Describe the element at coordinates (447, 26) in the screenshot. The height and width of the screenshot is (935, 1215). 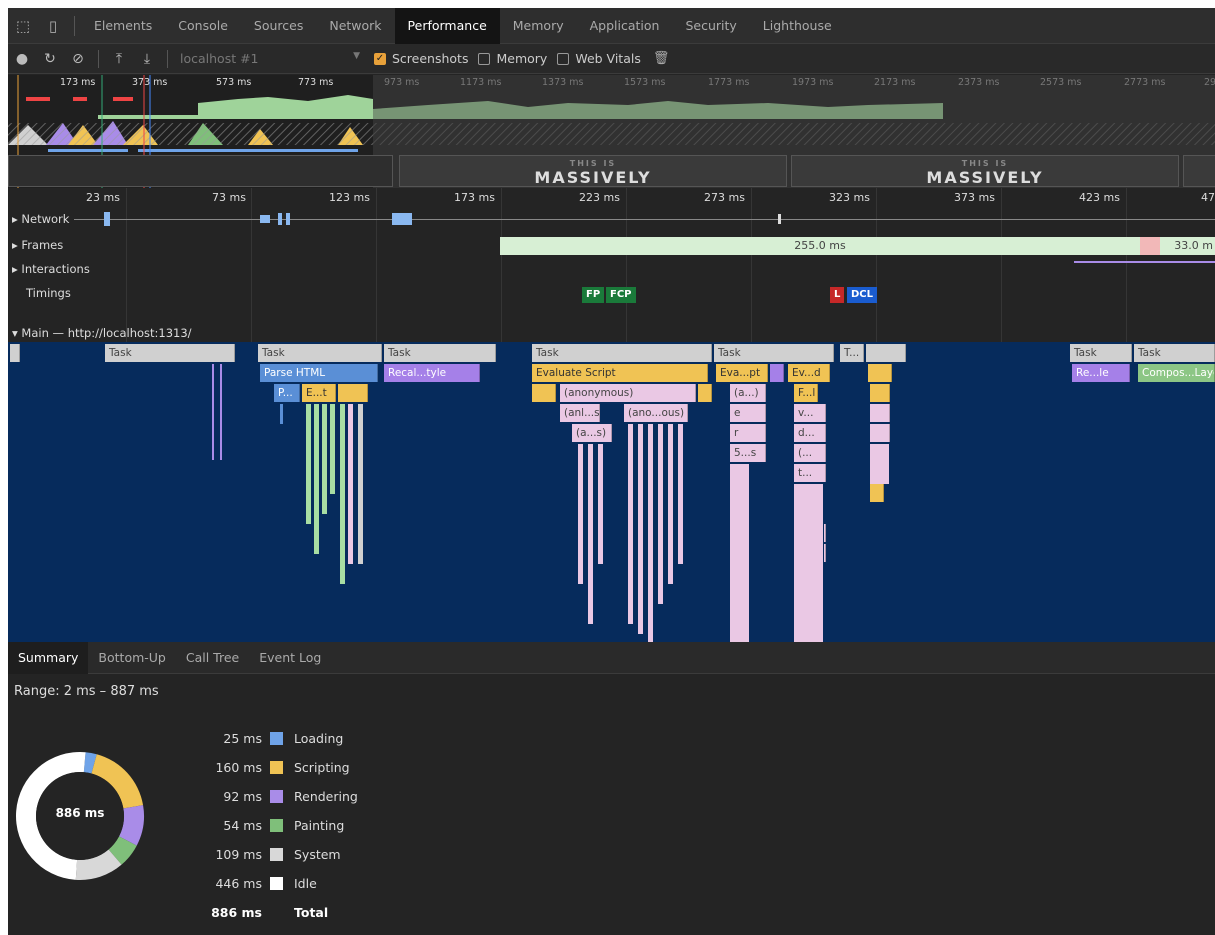
I see `tab-performance: Performance` at that location.